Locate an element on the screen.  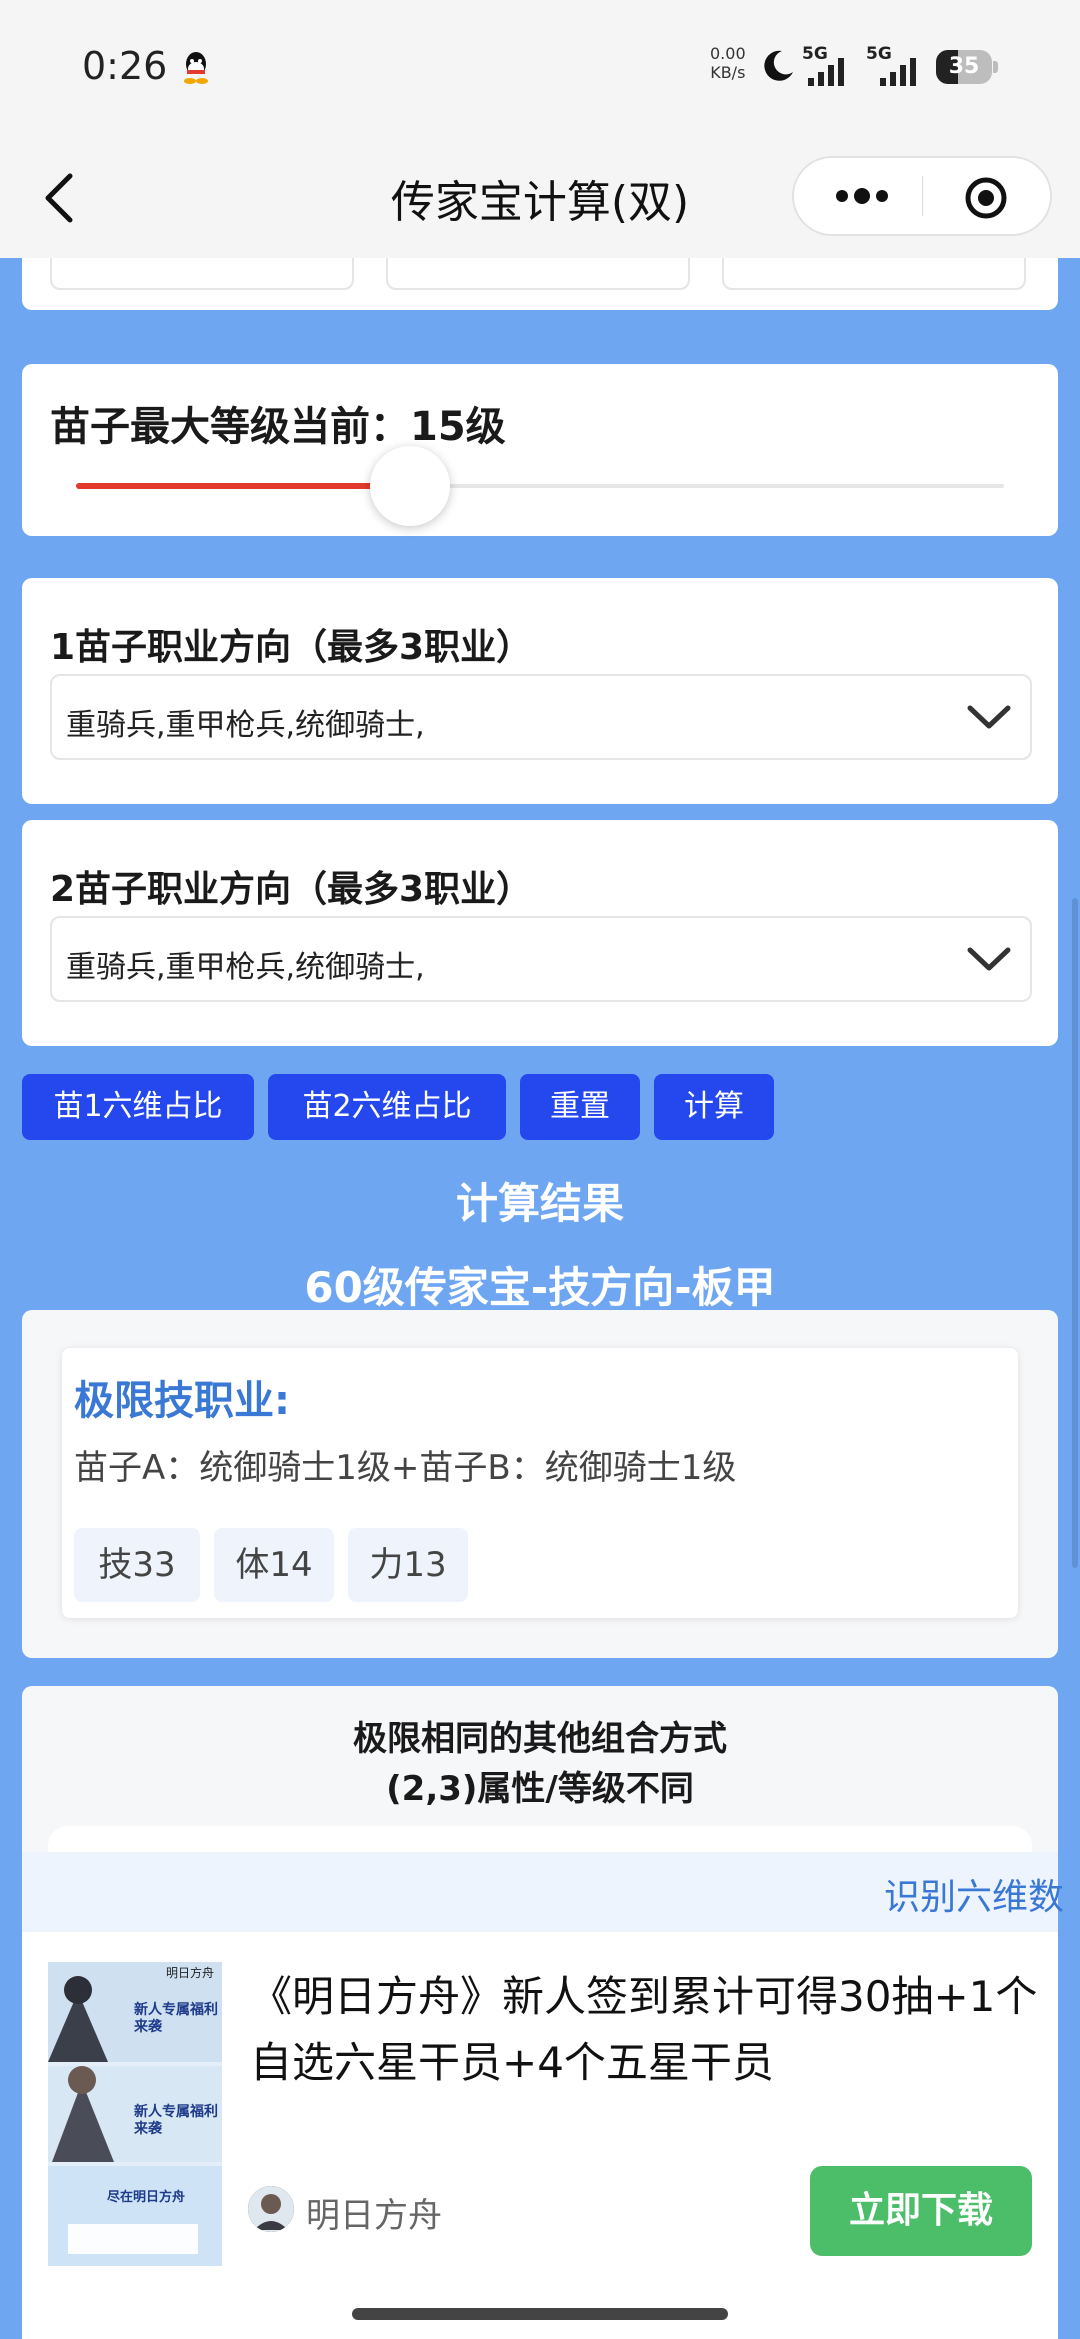
direction-2-select: 重骑兵,重甲枪兵,统御骑士, is located at coordinates (541, 959).